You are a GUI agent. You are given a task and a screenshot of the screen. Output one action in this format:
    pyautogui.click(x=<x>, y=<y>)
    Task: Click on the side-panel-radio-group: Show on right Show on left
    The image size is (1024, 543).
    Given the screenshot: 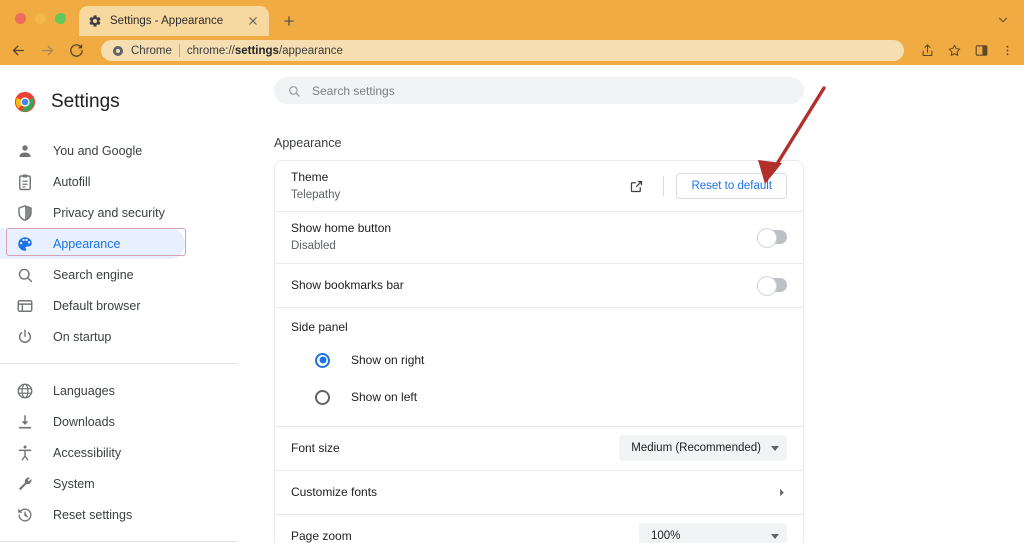 What is the action you would take?
    pyautogui.click(x=539, y=382)
    